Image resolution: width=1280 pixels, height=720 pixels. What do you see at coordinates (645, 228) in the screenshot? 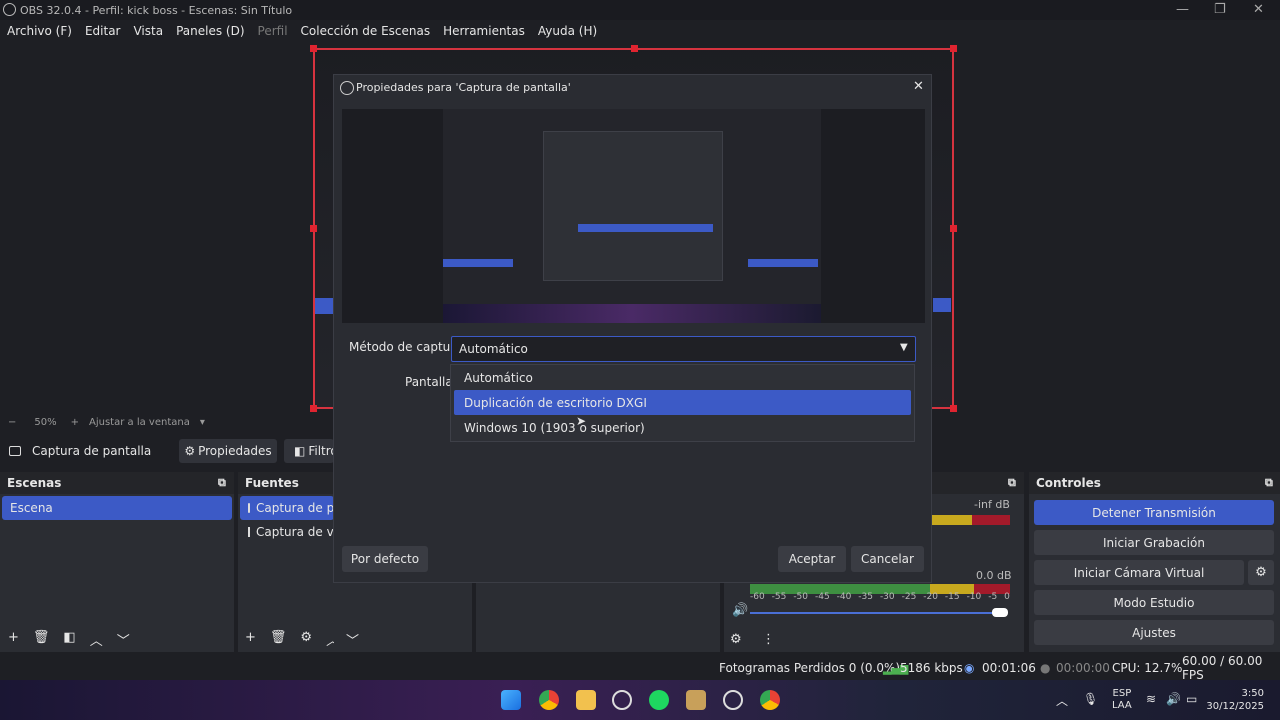
I see `nested-selection` at bounding box center [645, 228].